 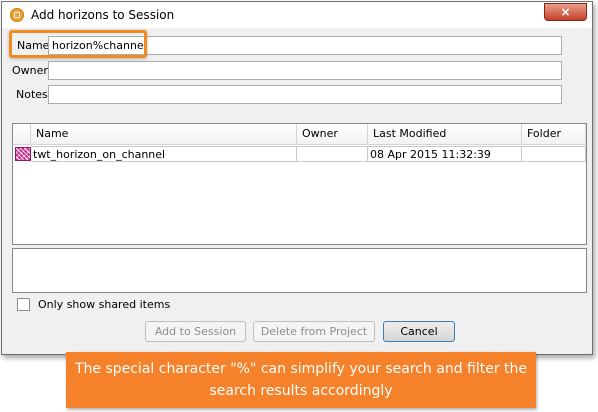 I want to click on column-header-folder: Folder, so click(x=554, y=134).